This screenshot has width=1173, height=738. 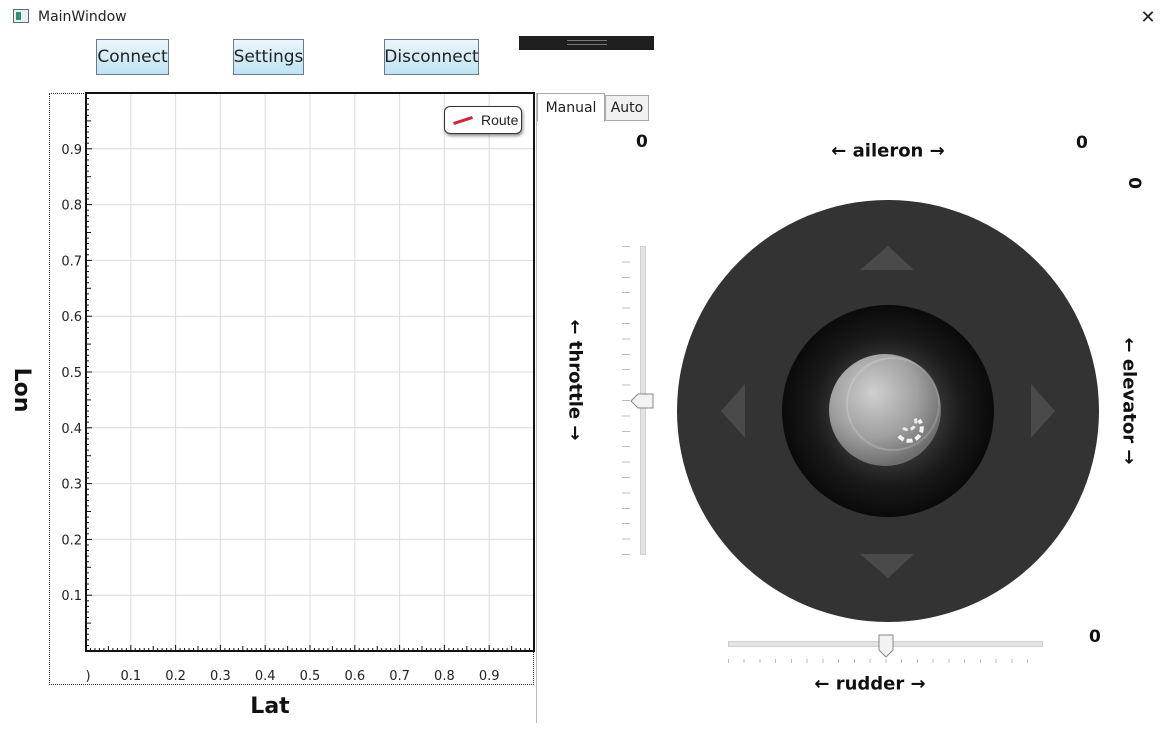 What do you see at coordinates (87, 676) in the screenshot?
I see `x-tick-label: )` at bounding box center [87, 676].